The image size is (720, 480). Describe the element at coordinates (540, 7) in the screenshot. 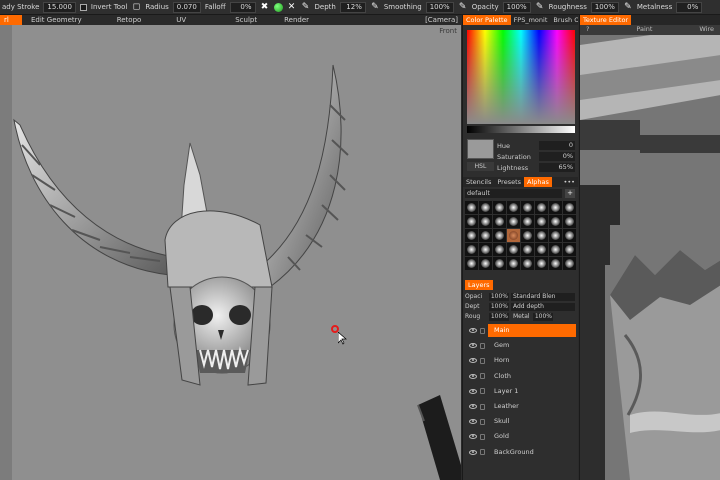

I see `roughness-brush-icon: ✎` at that location.